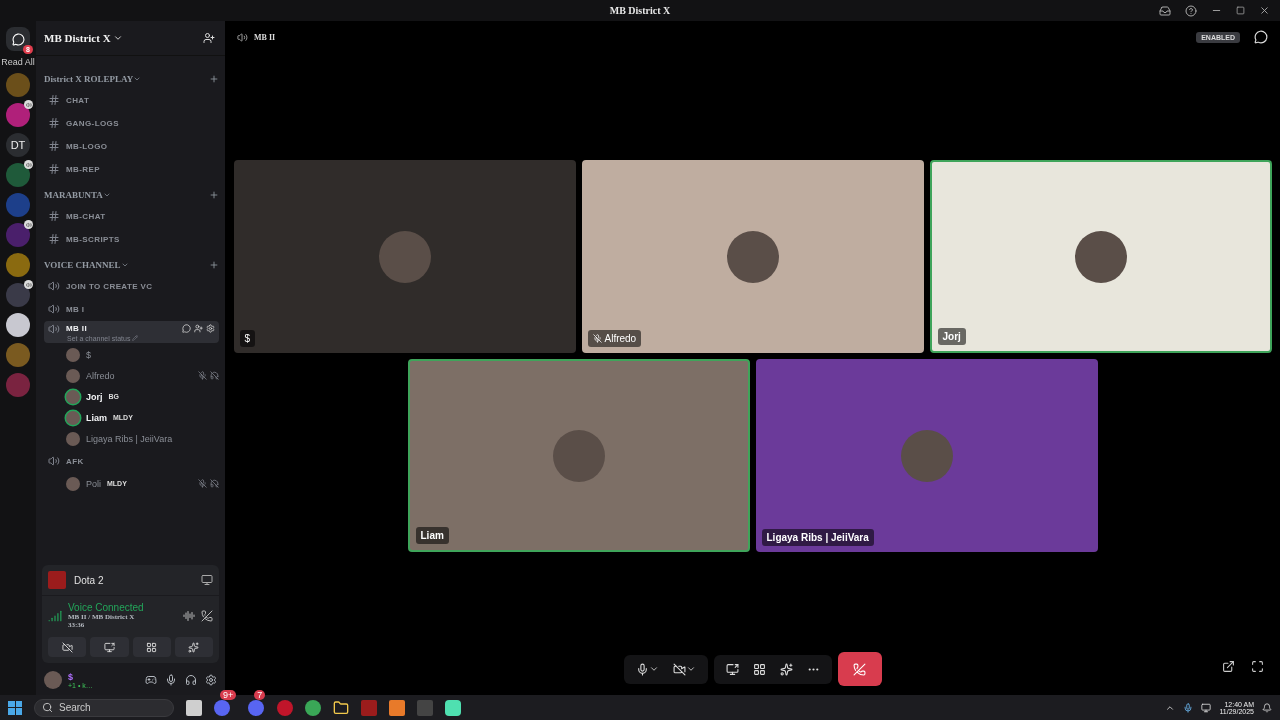 The image size is (1280, 720). What do you see at coordinates (194, 707) in the screenshot?
I see `task-view-icon` at bounding box center [194, 707].